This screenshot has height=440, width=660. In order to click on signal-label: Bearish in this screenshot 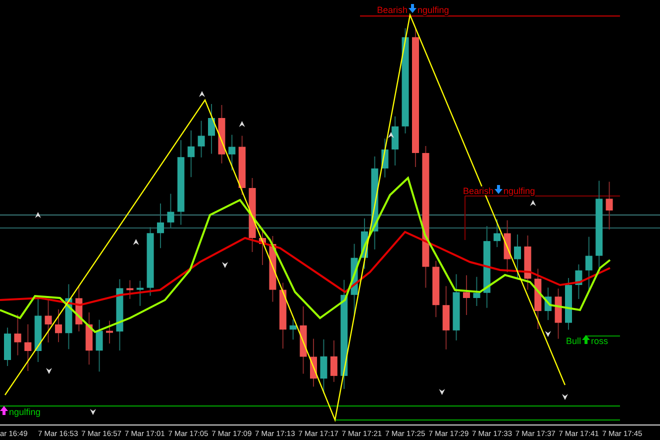, I will do `click(392, 10)`.